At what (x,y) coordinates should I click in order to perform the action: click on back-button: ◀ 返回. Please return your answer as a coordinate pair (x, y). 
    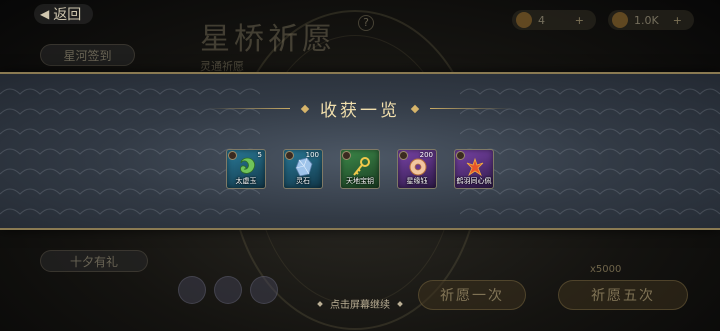
    Looking at the image, I should click on (64, 14).